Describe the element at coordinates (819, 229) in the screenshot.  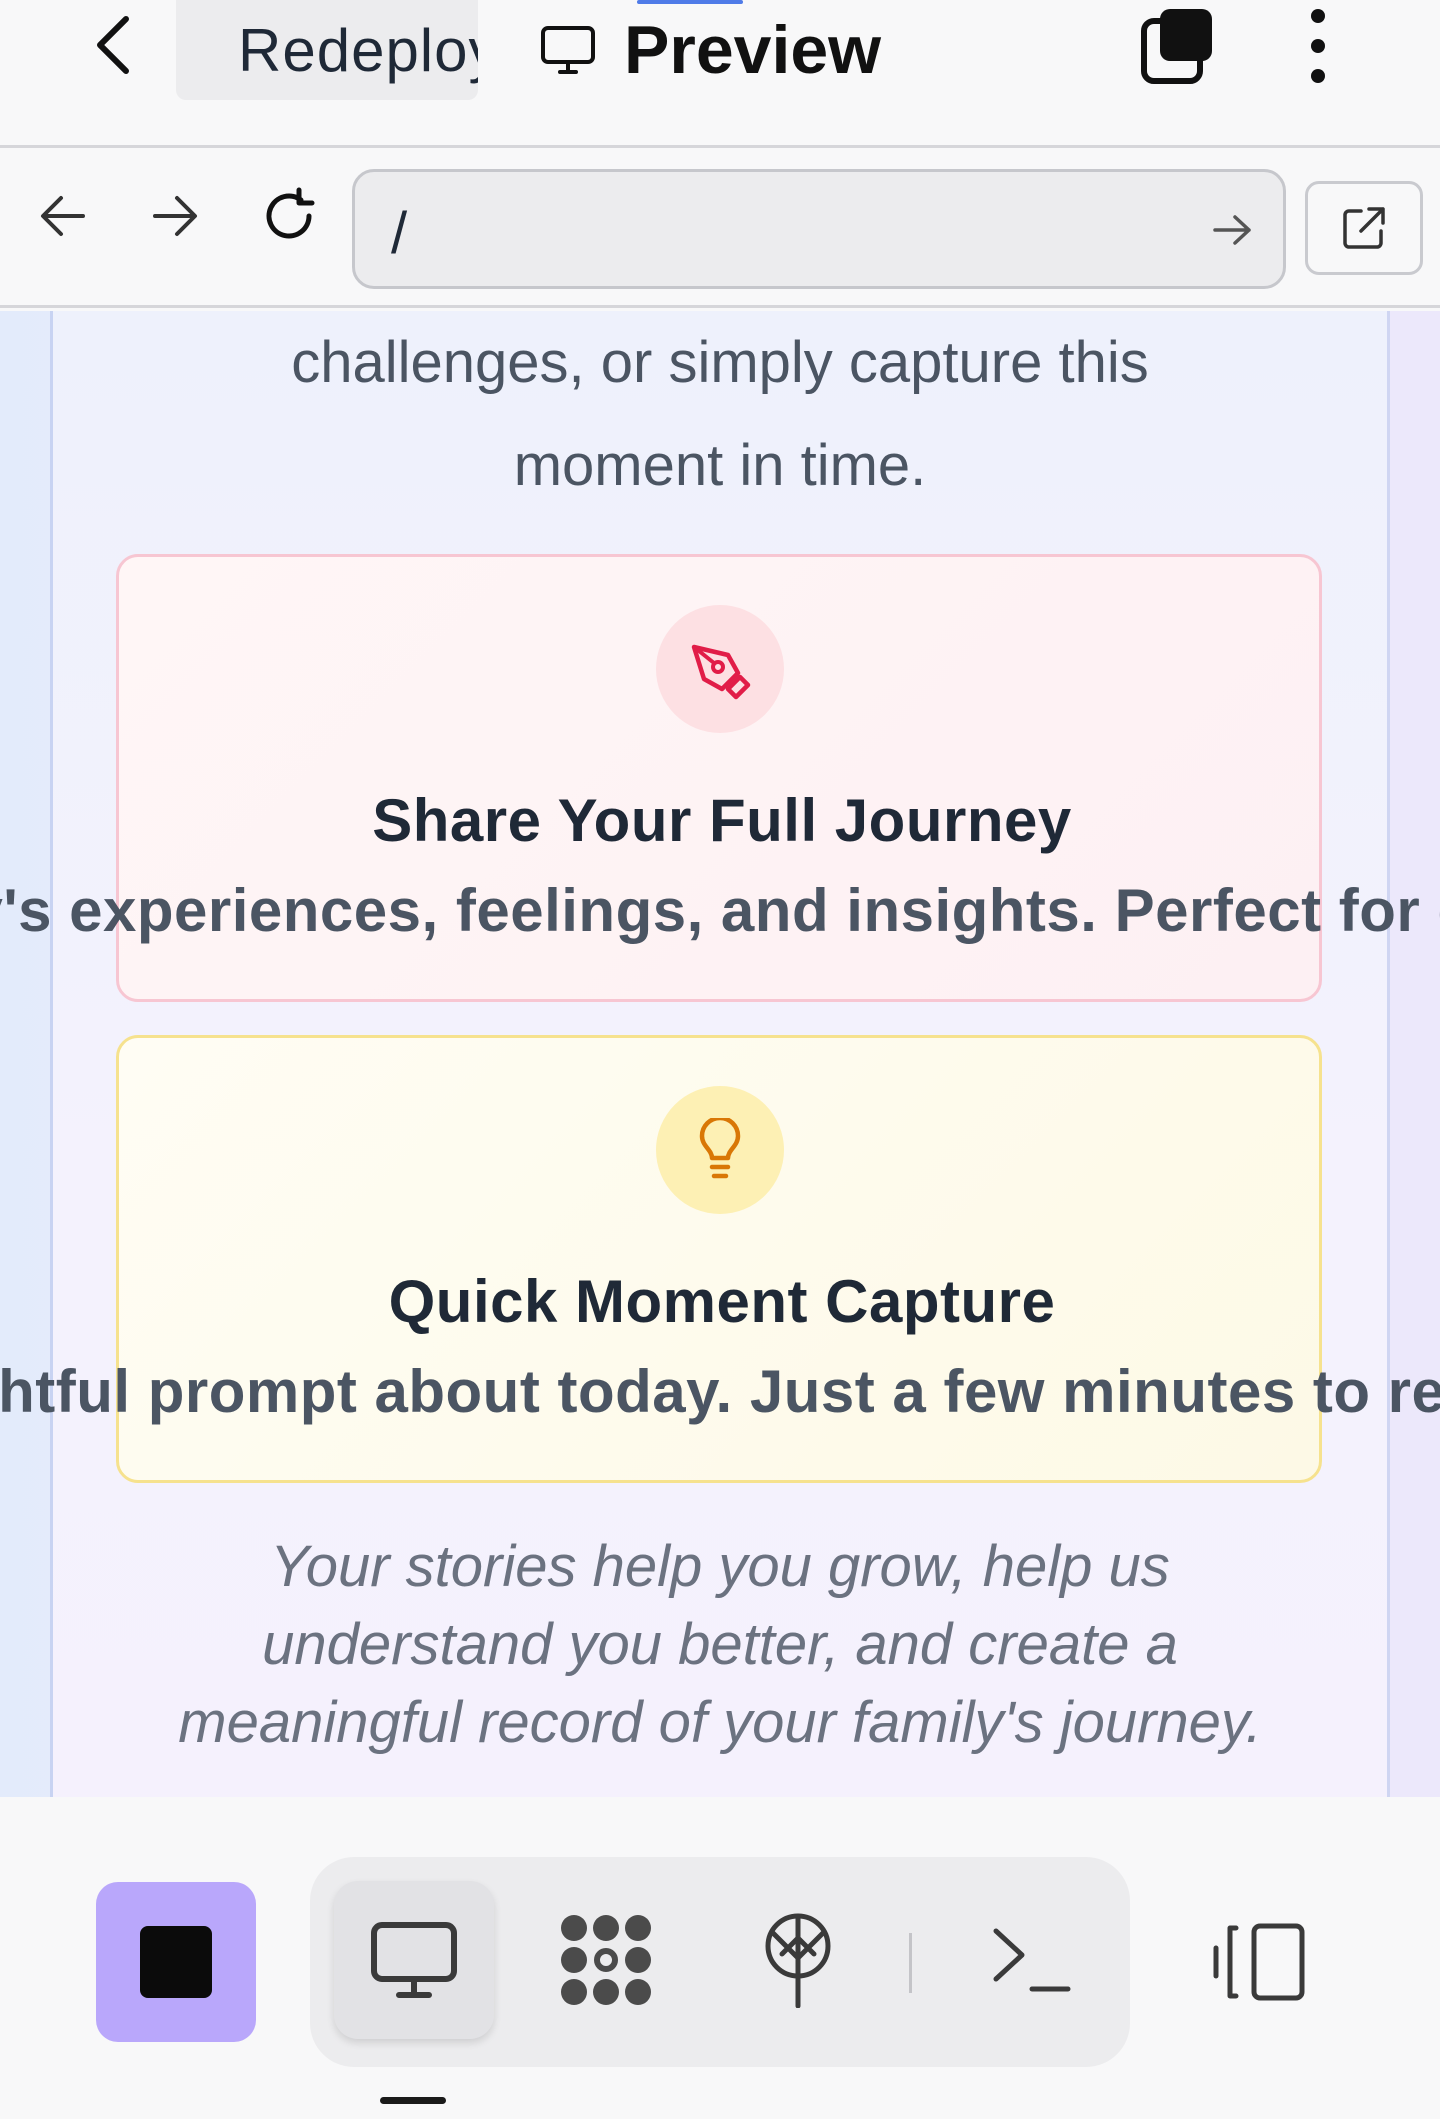
I see `url-input: /` at that location.